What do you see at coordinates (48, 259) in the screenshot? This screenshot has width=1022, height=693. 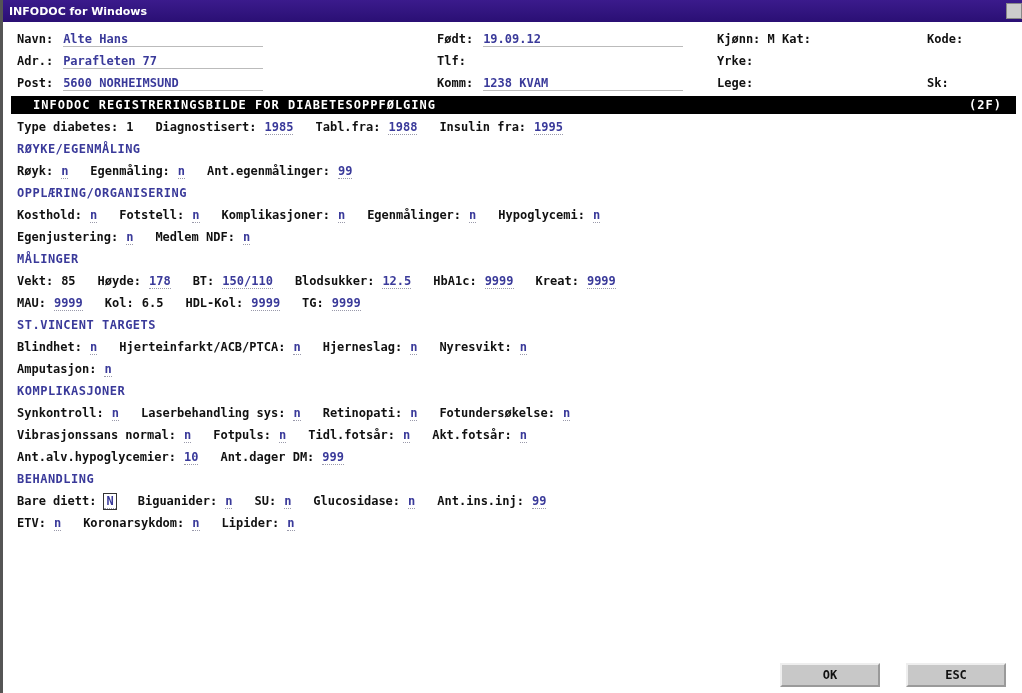 I see `section-heading: MÅLINGER` at bounding box center [48, 259].